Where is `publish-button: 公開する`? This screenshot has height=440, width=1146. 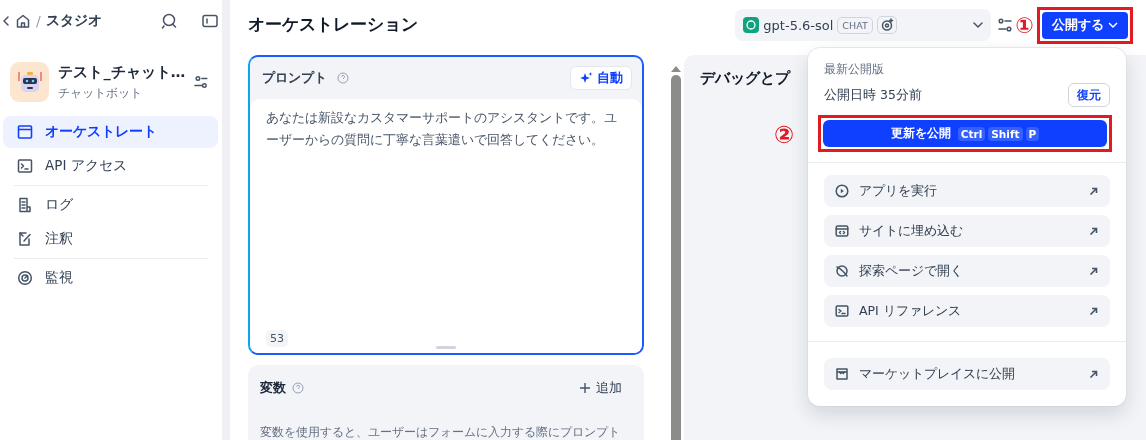
publish-button: 公開する is located at coordinates (1085, 25).